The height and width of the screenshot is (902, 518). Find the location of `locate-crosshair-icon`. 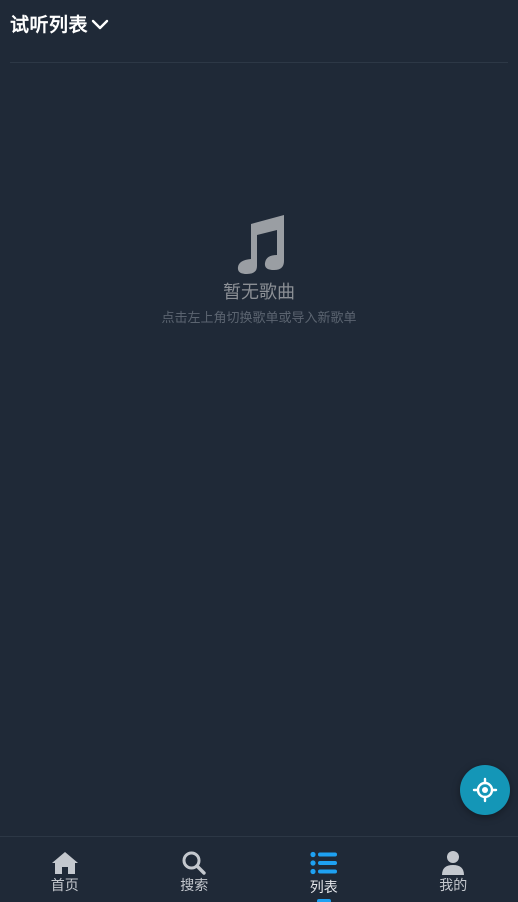

locate-crosshair-icon is located at coordinates (485, 790).